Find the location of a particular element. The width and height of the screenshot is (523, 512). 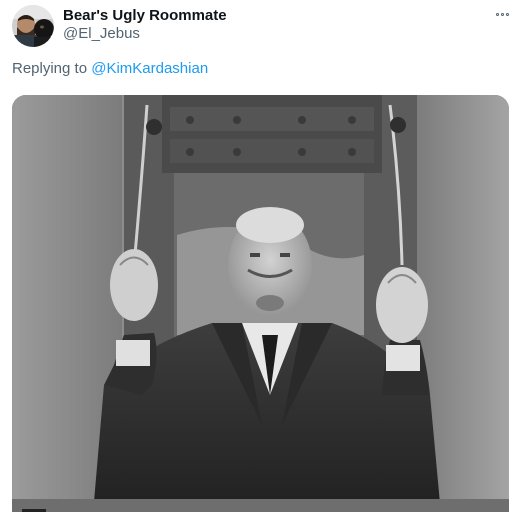

replying-to-mention-link: @KimKardashian is located at coordinates (149, 68).